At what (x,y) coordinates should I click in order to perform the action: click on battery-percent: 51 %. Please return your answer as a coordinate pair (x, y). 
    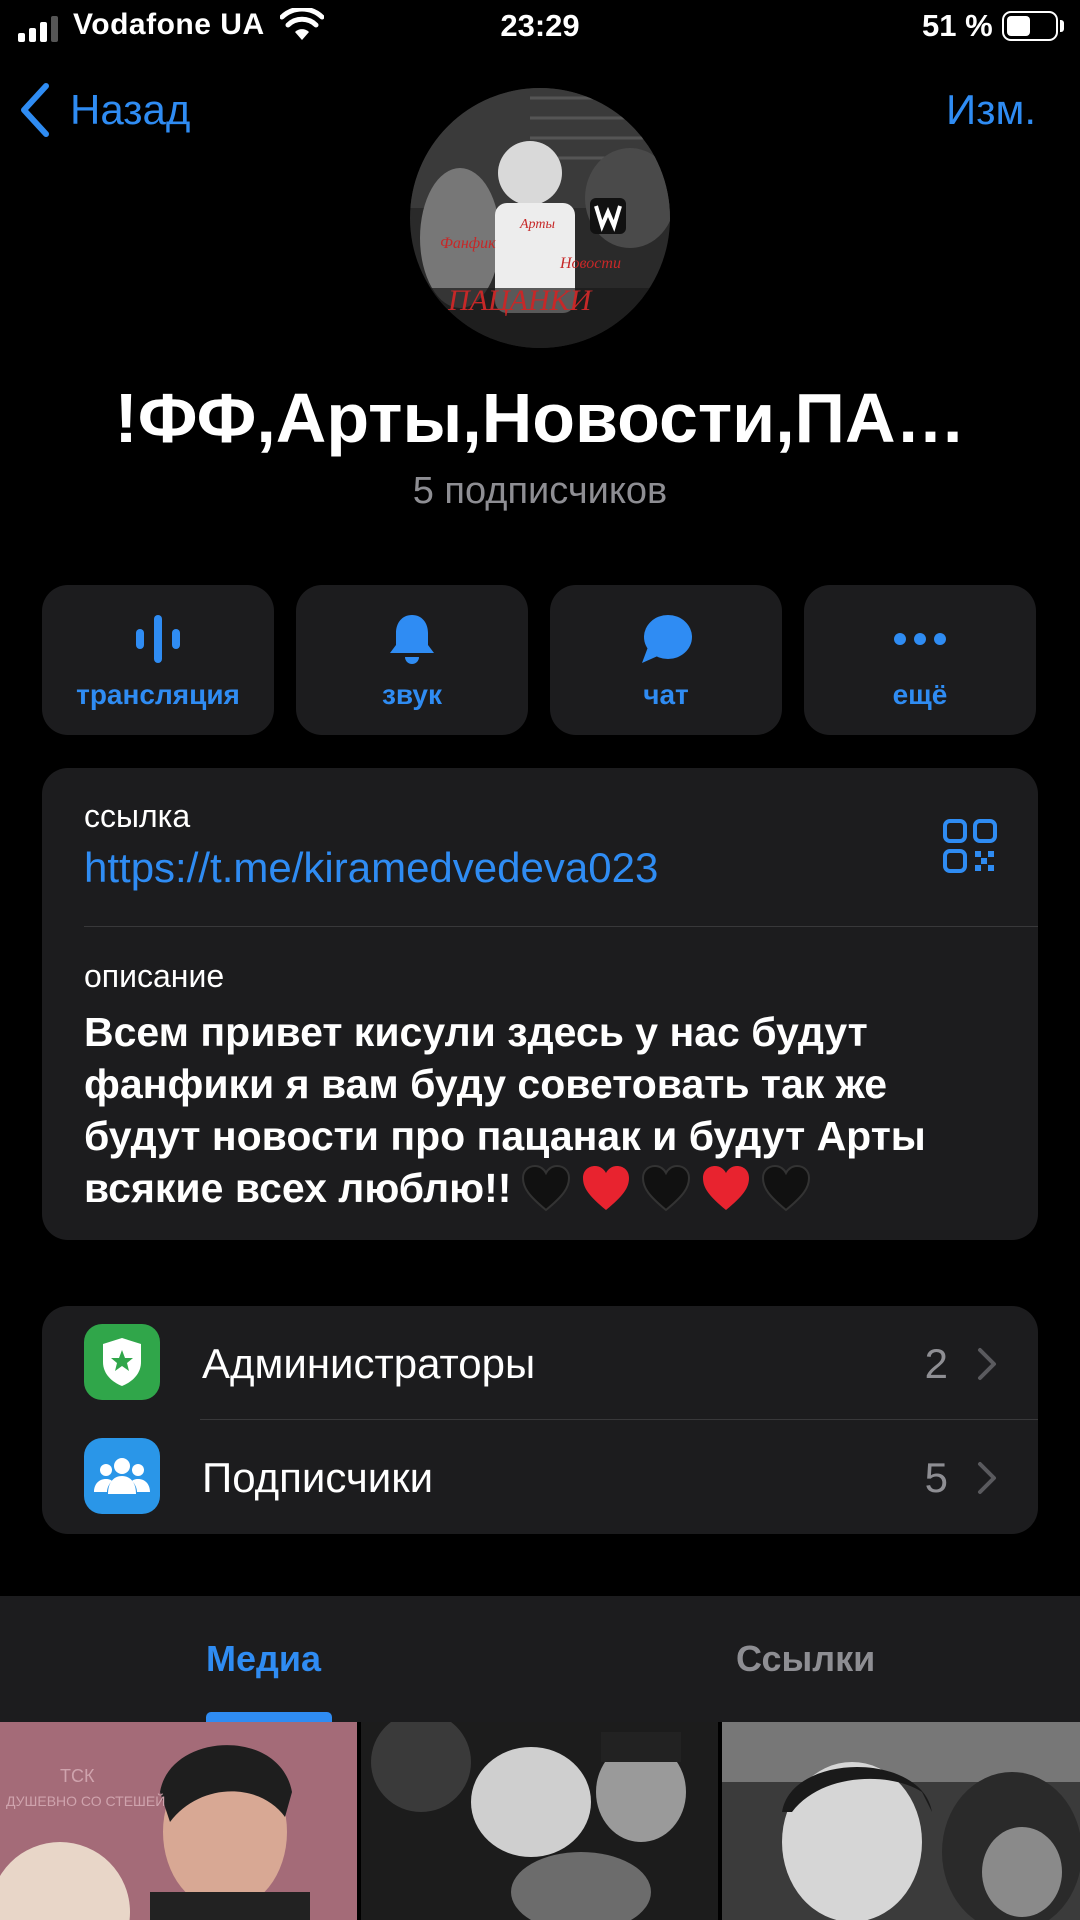
    Looking at the image, I should click on (957, 25).